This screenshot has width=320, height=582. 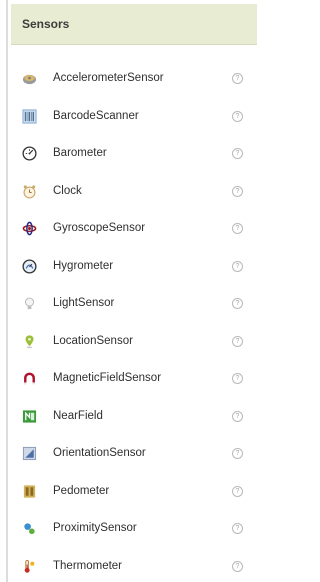 What do you see at coordinates (107, 378) in the screenshot?
I see `sensor-label: MagneticFieldSensor` at bounding box center [107, 378].